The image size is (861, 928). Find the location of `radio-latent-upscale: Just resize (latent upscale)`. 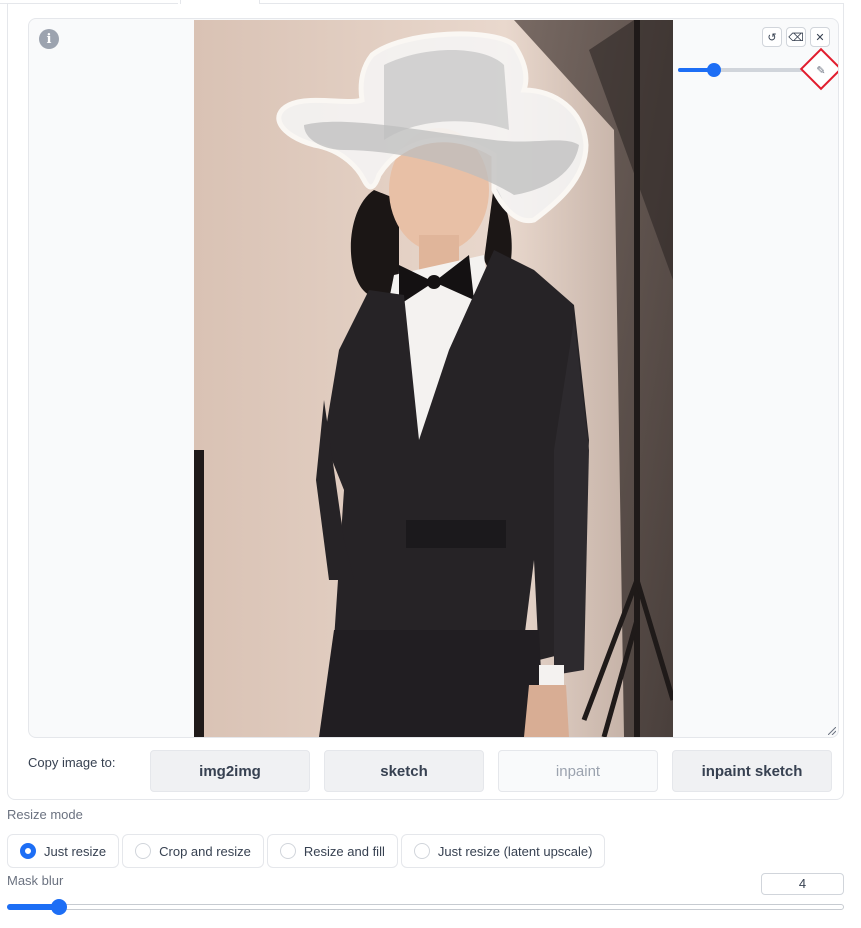

radio-latent-upscale: Just resize (latent upscale) is located at coordinates (503, 851).